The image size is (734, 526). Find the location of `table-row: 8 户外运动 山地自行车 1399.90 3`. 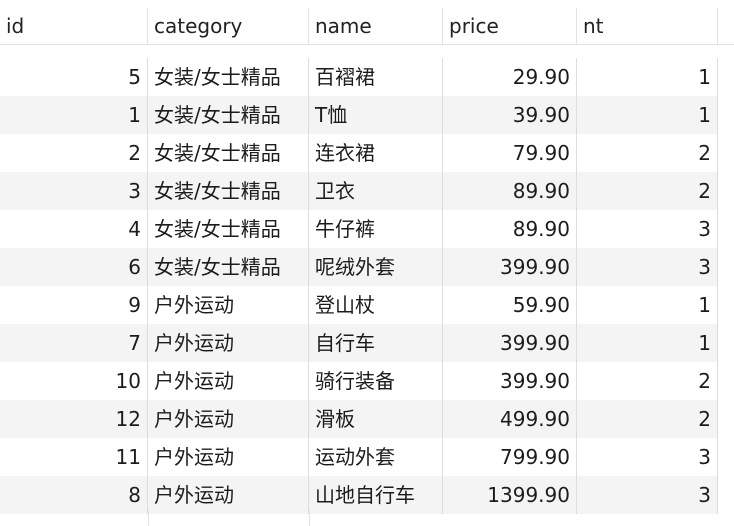

table-row: 8 户外运动 山地自行车 1399.90 3 is located at coordinates (359, 495).